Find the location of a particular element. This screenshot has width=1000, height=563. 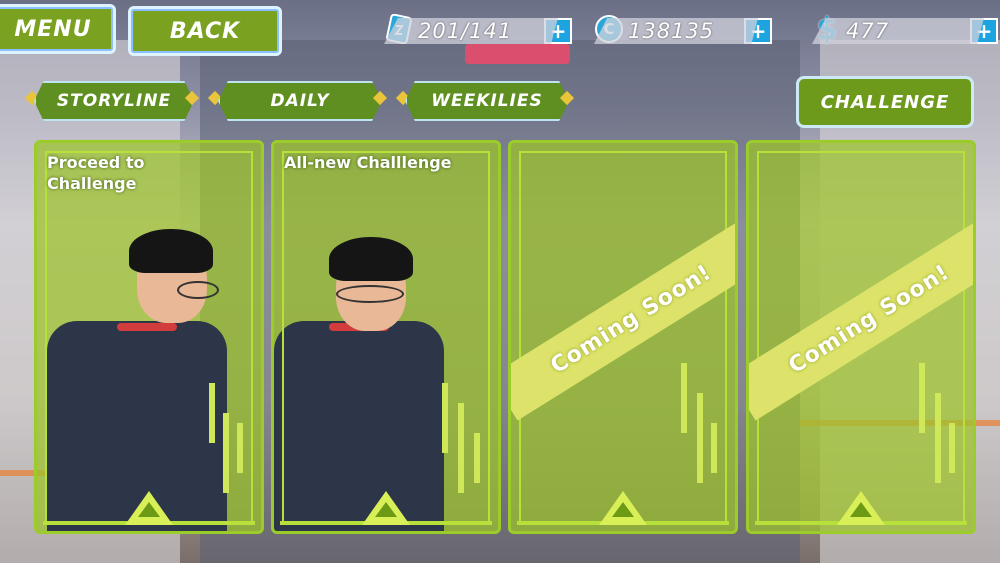

card-caption: All-new Challlenge is located at coordinates (368, 162).